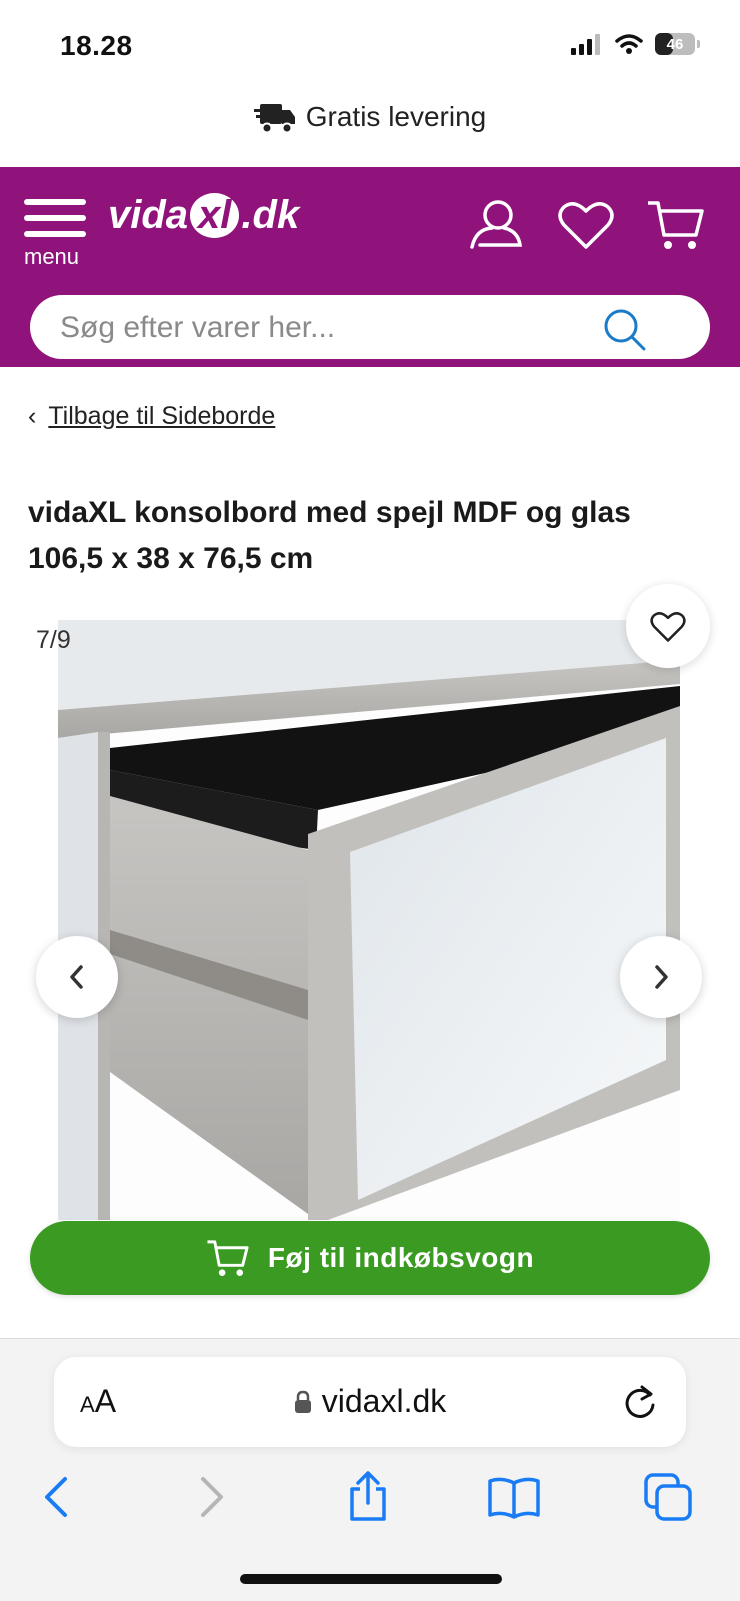 This screenshot has width=740, height=1601. What do you see at coordinates (270, 215) in the screenshot?
I see `logo-suffix: .dk` at bounding box center [270, 215].